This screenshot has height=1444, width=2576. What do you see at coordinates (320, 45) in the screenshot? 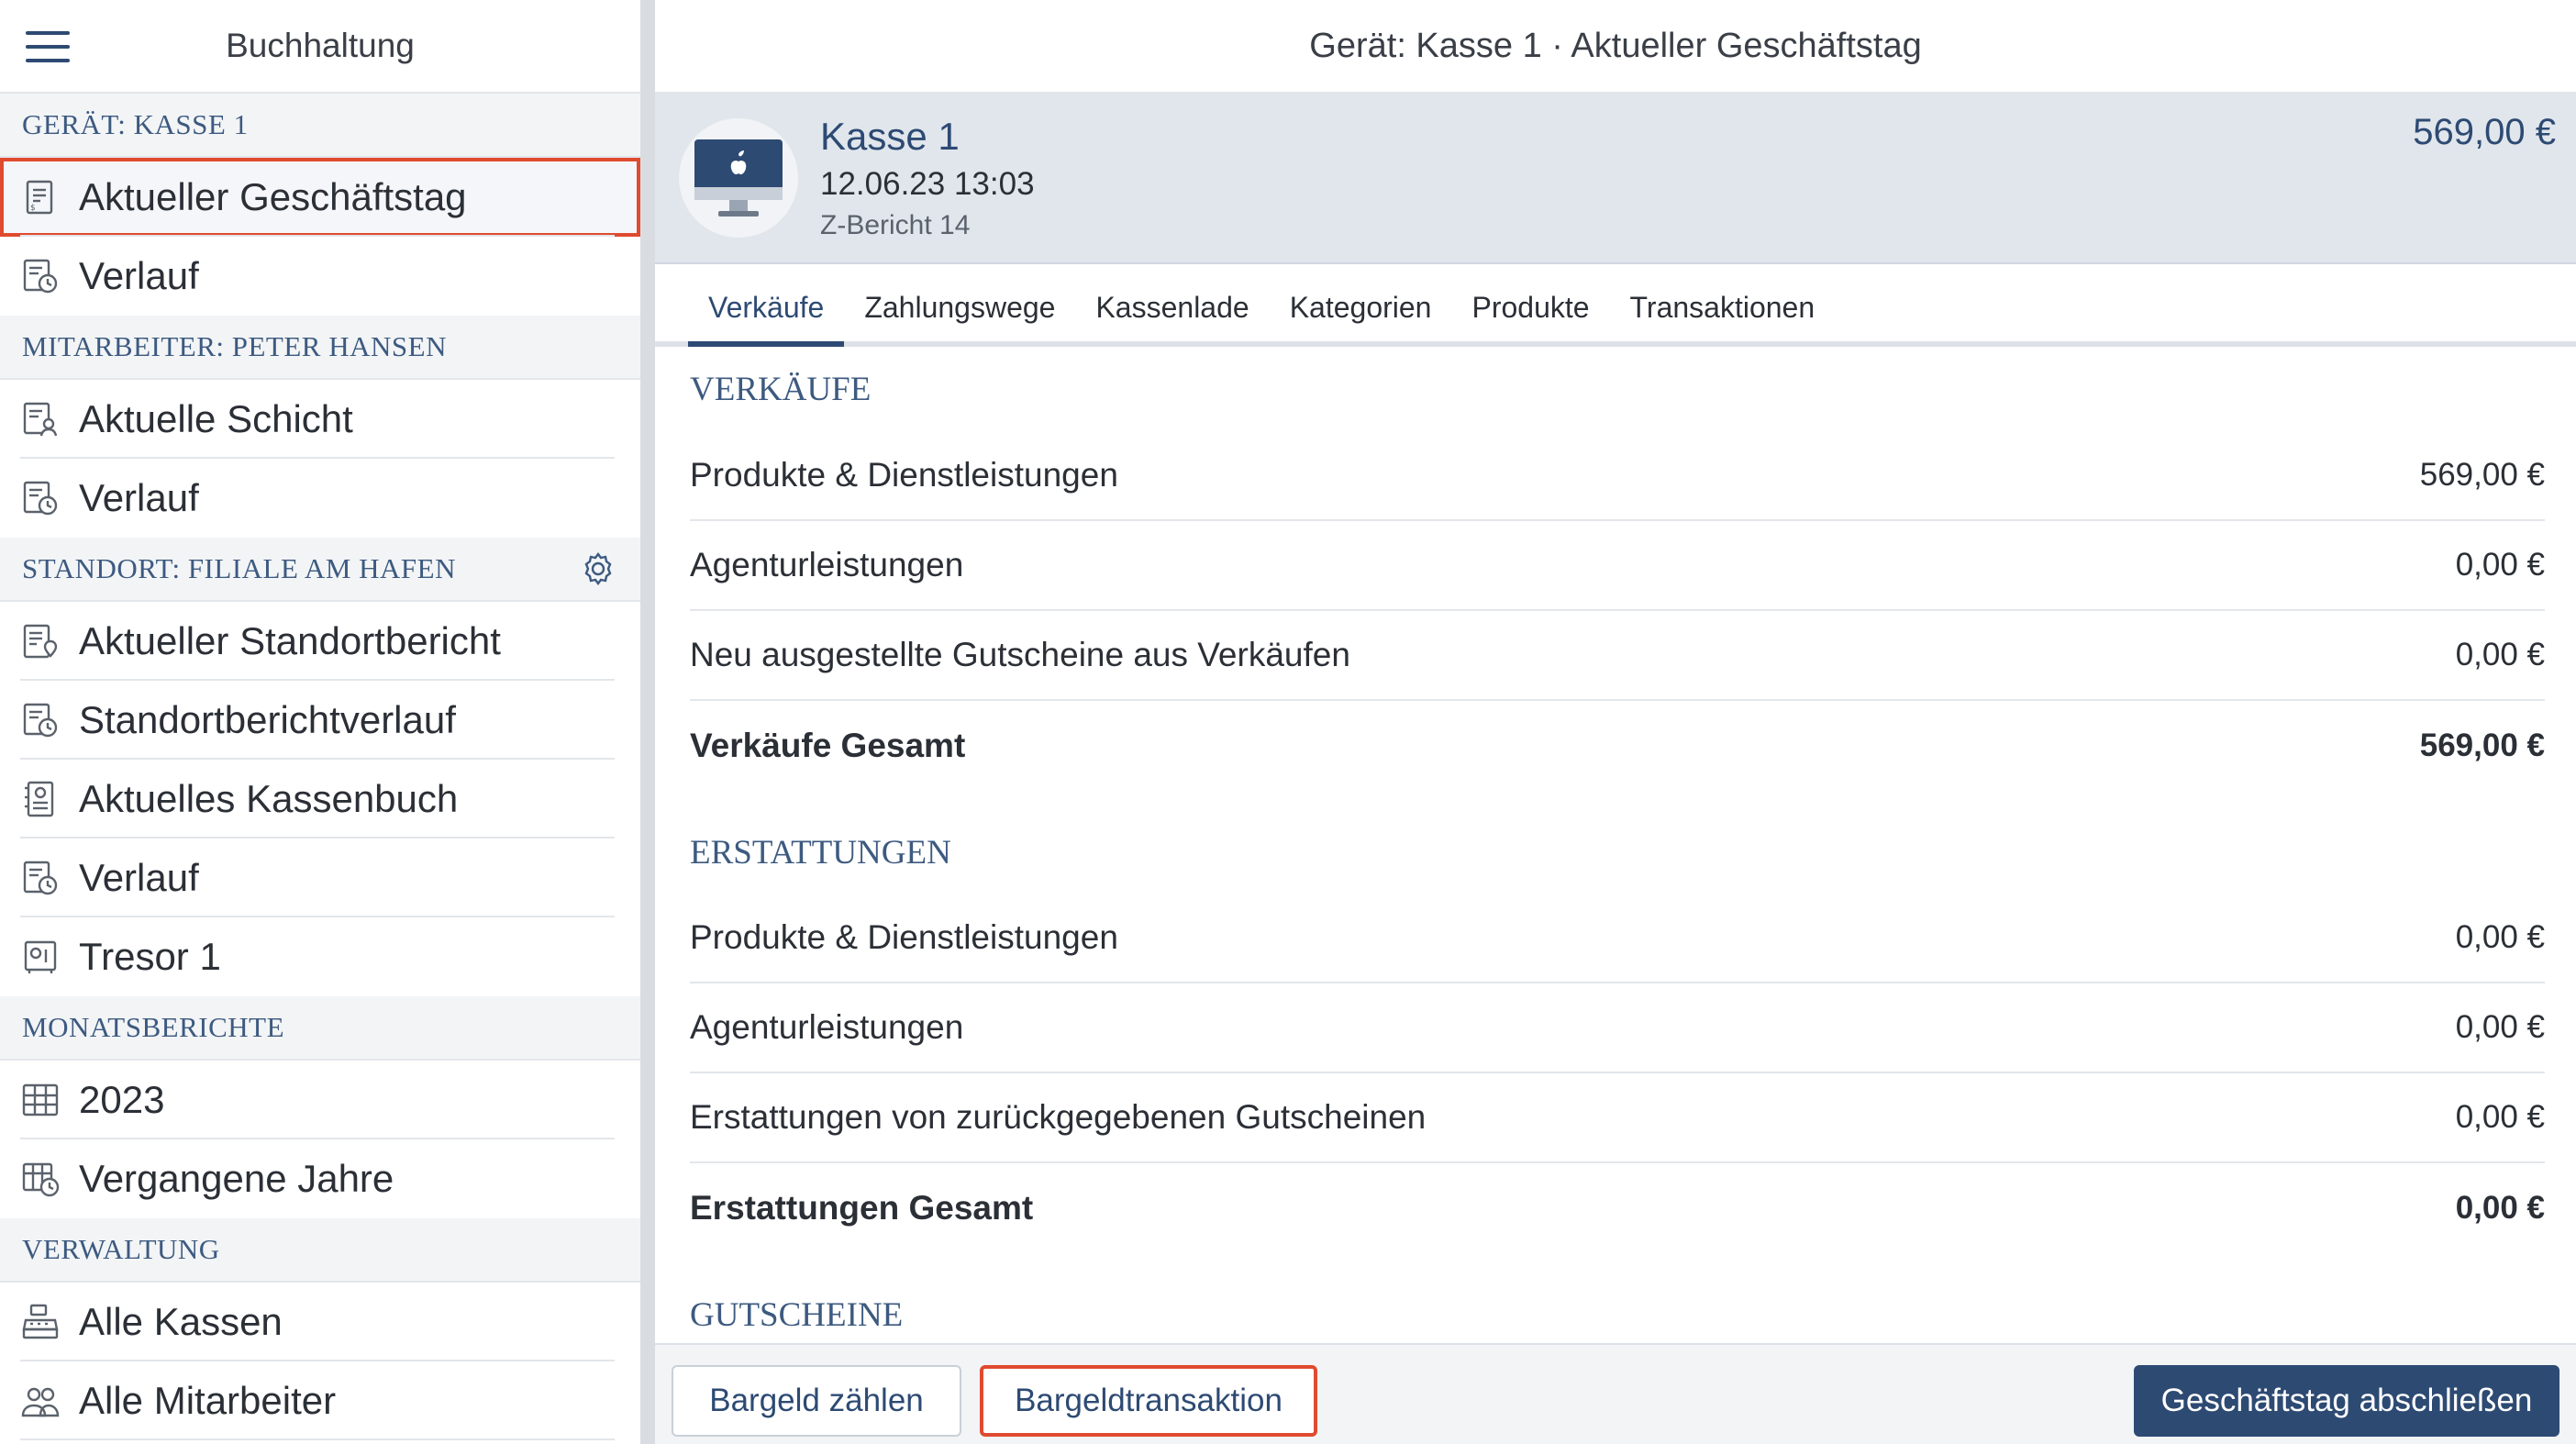
I see `sidebar-title: Buchhaltung` at bounding box center [320, 45].